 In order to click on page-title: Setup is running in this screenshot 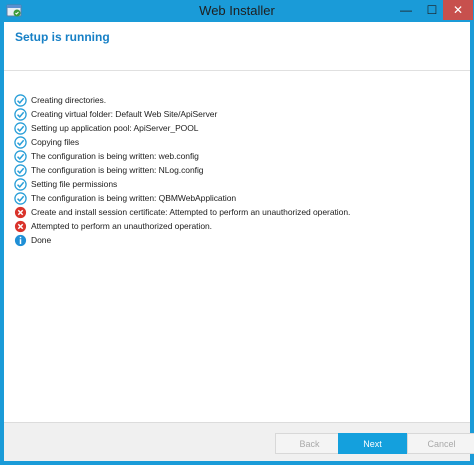, I will do `click(62, 37)`.